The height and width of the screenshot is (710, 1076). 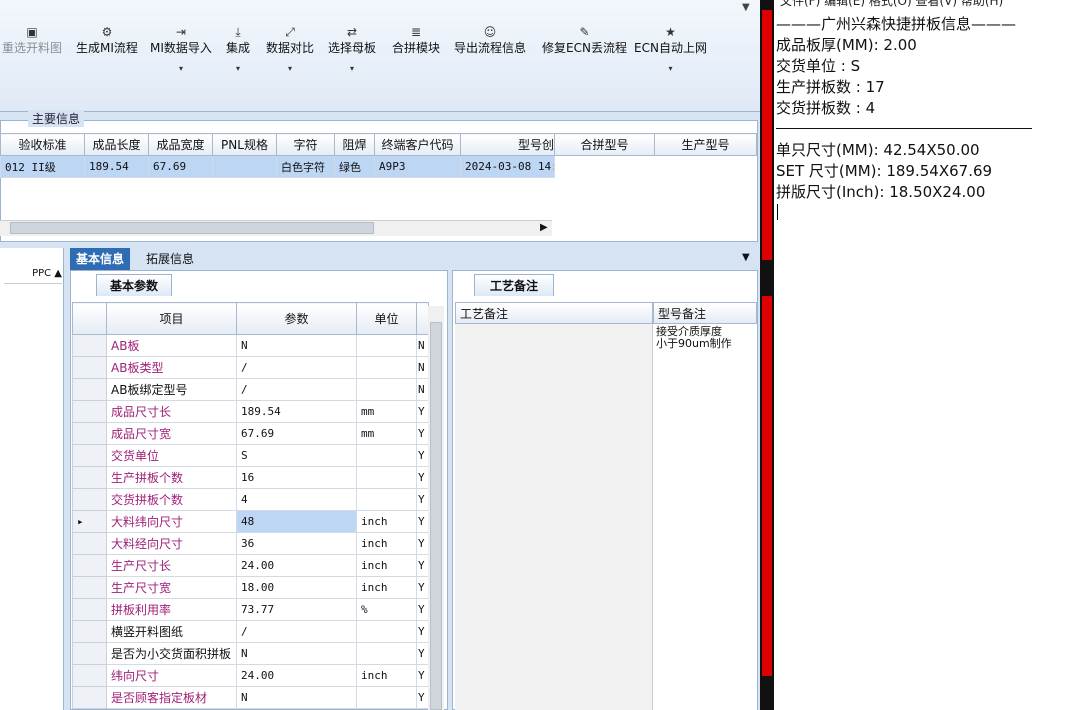 I want to click on param-row: AB板类型 / N, so click(x=250, y=367).